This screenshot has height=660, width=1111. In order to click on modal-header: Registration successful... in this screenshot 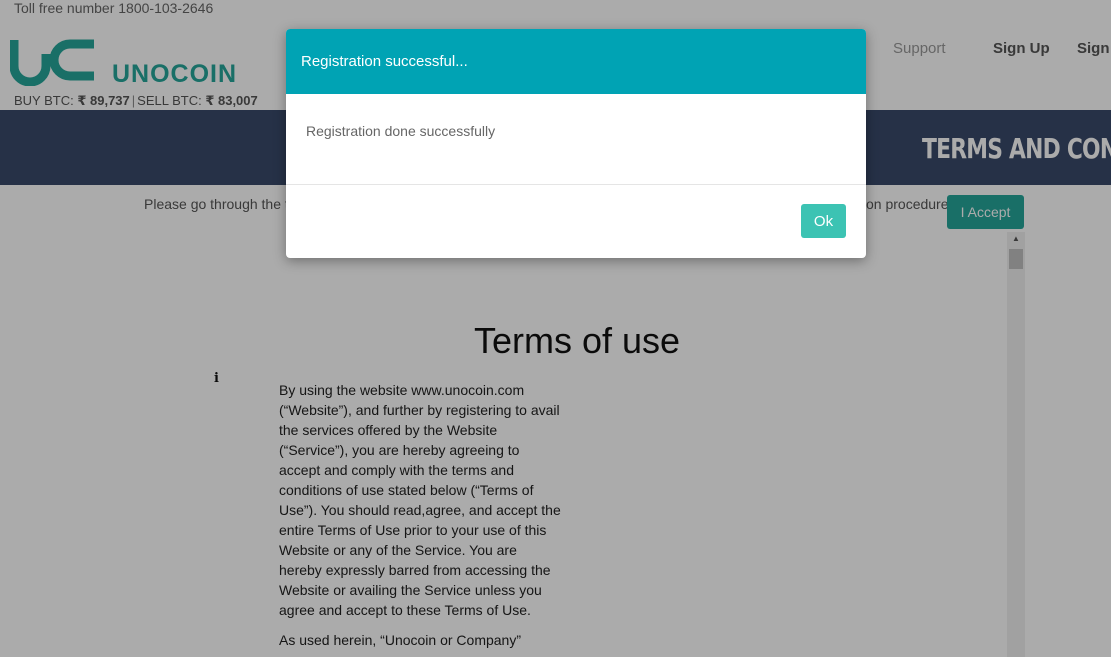, I will do `click(576, 61)`.